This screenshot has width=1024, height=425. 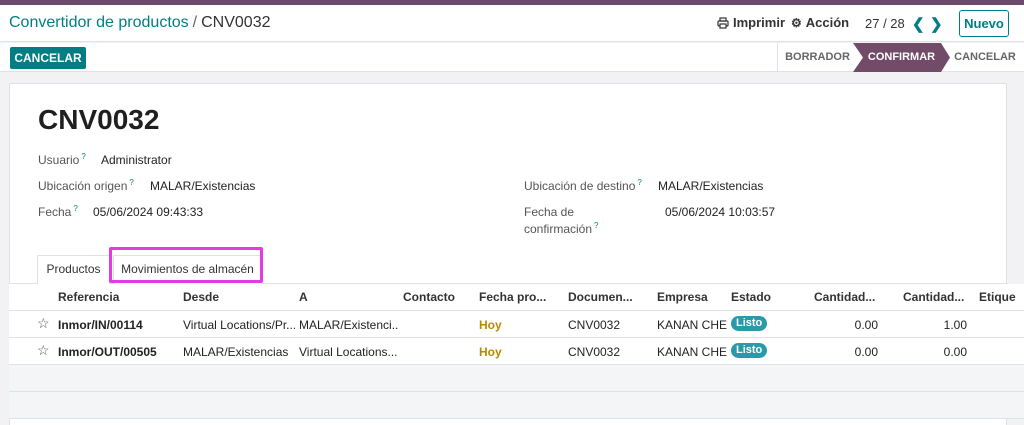 What do you see at coordinates (827, 22) in the screenshot?
I see `action-label: Acción` at bounding box center [827, 22].